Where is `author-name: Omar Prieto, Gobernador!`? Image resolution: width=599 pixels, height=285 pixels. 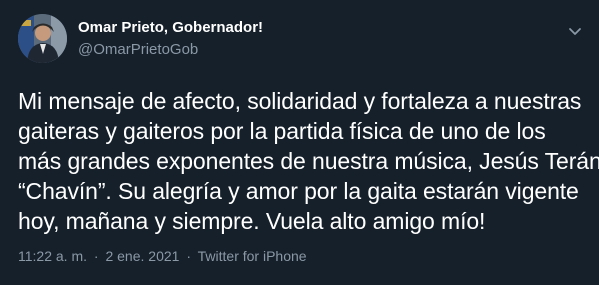
author-name: Omar Prieto, Gobernador! is located at coordinates (170, 27).